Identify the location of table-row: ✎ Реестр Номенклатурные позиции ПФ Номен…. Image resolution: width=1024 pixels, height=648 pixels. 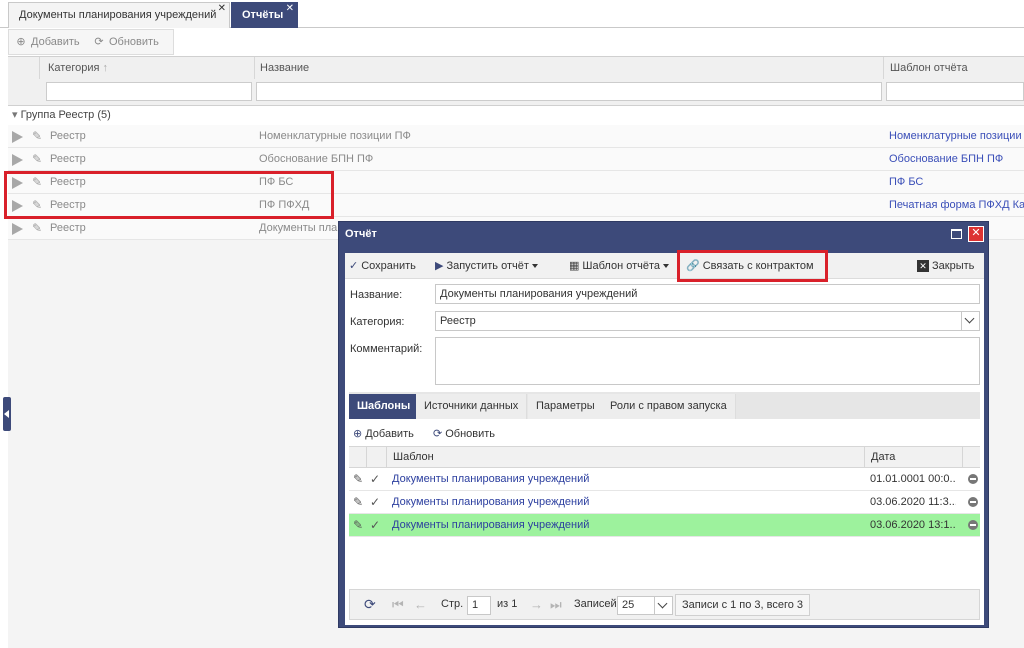
(516, 136).